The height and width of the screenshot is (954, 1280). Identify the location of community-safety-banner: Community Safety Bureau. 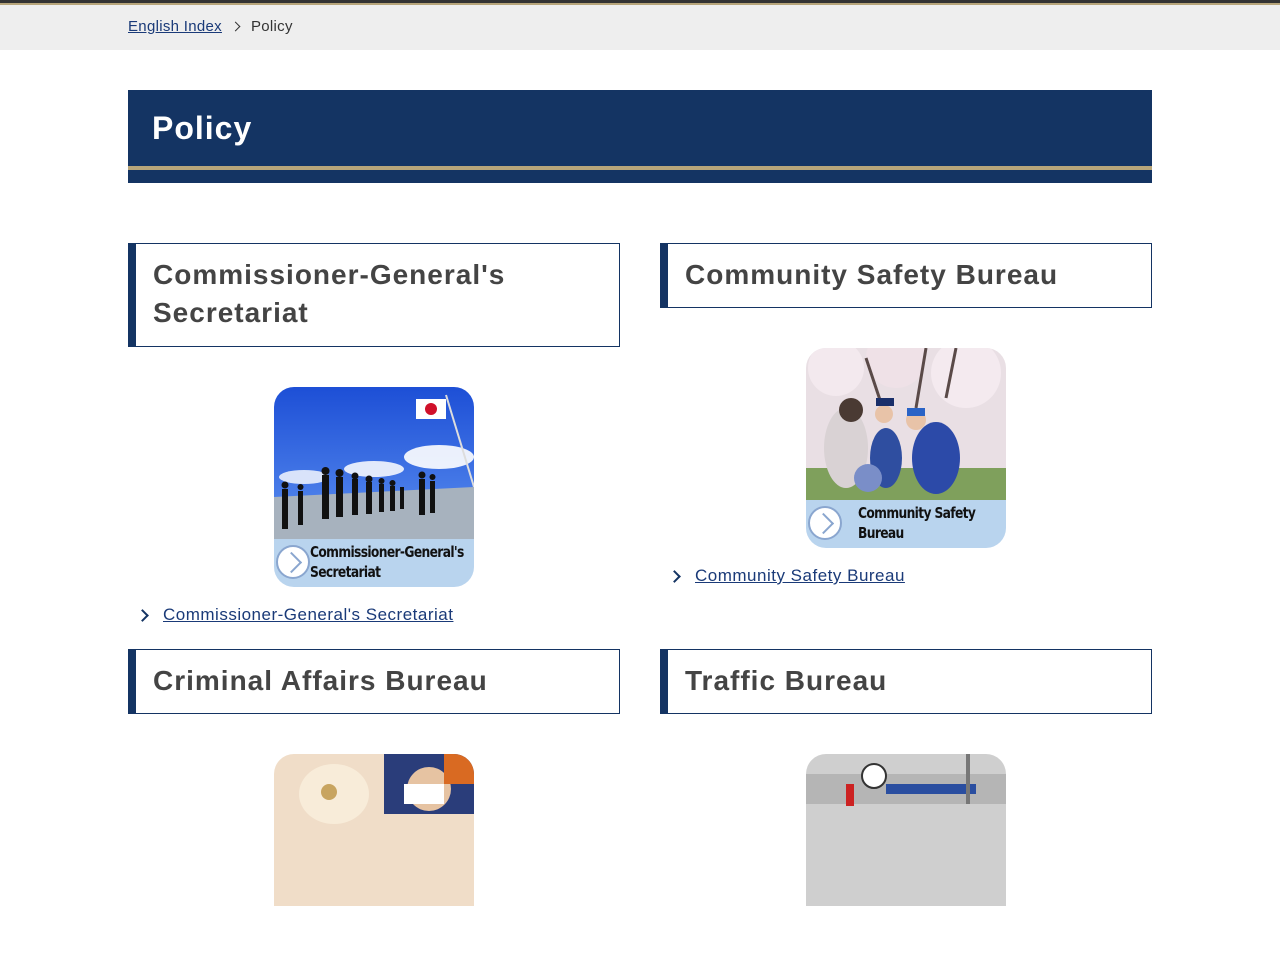
(906, 524).